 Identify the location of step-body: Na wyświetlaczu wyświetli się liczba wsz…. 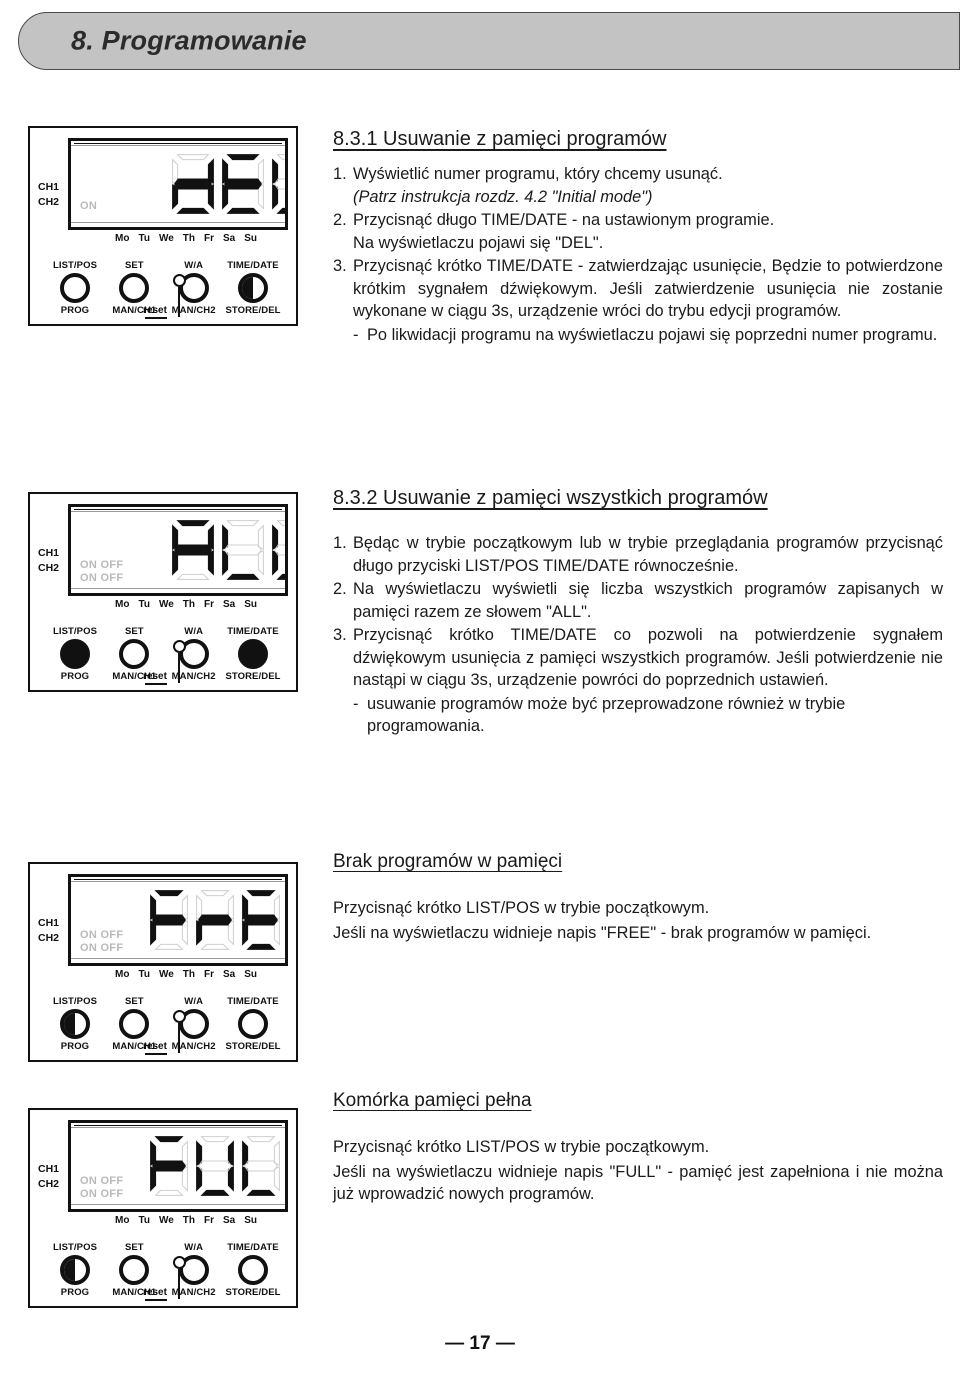
(648, 600).